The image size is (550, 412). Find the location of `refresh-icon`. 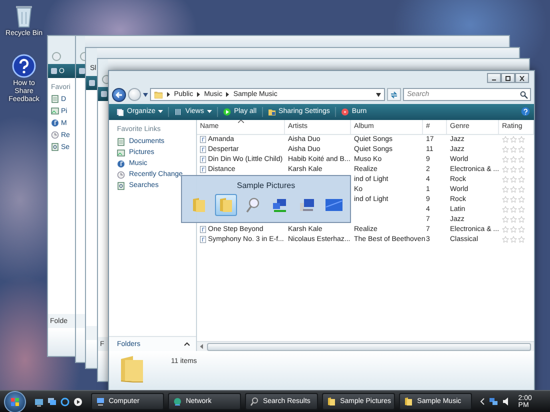

refresh-icon is located at coordinates (394, 94).